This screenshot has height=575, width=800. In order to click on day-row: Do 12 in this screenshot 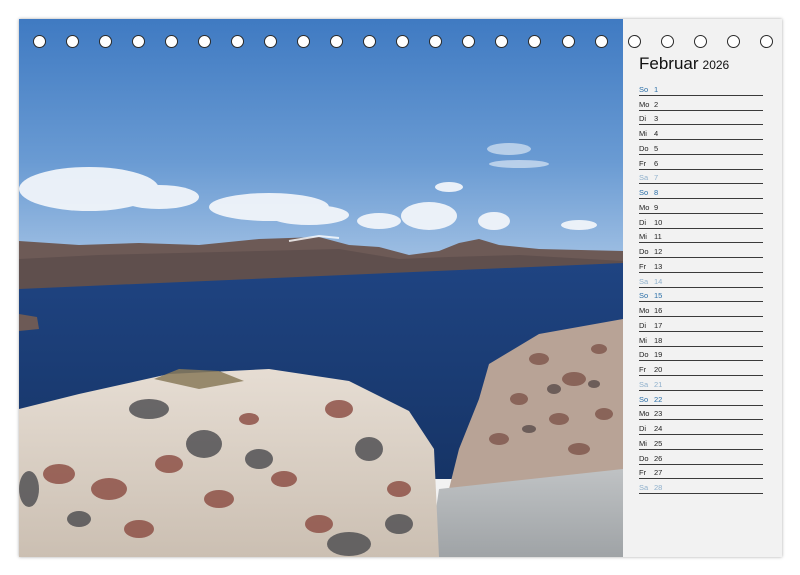, I will do `click(701, 250)`.